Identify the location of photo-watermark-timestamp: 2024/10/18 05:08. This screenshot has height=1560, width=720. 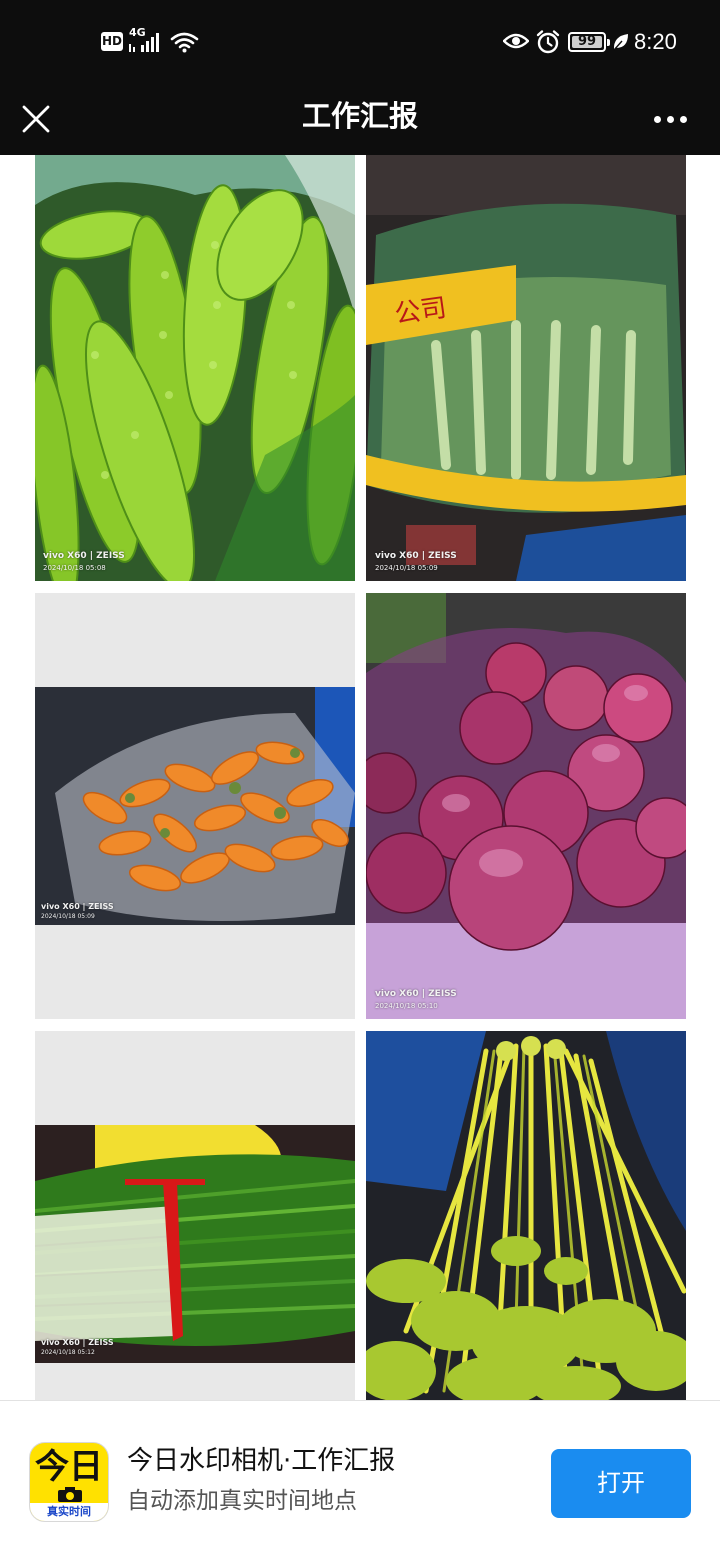
(74, 568).